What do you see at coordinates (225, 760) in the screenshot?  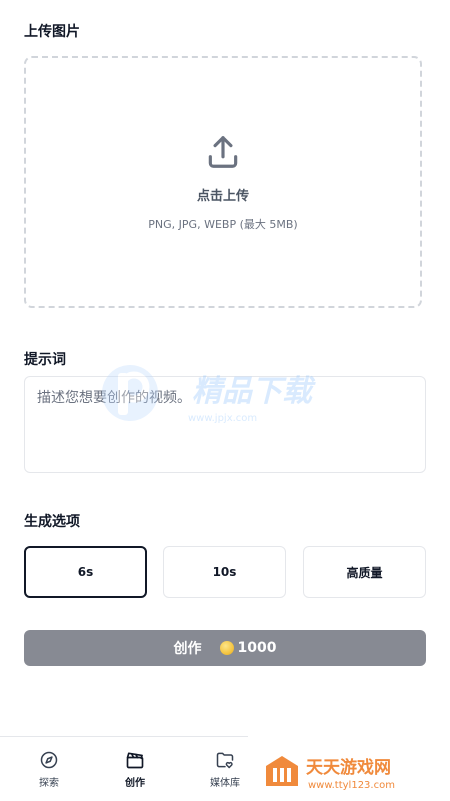 I see `folder-heart-icon` at bounding box center [225, 760].